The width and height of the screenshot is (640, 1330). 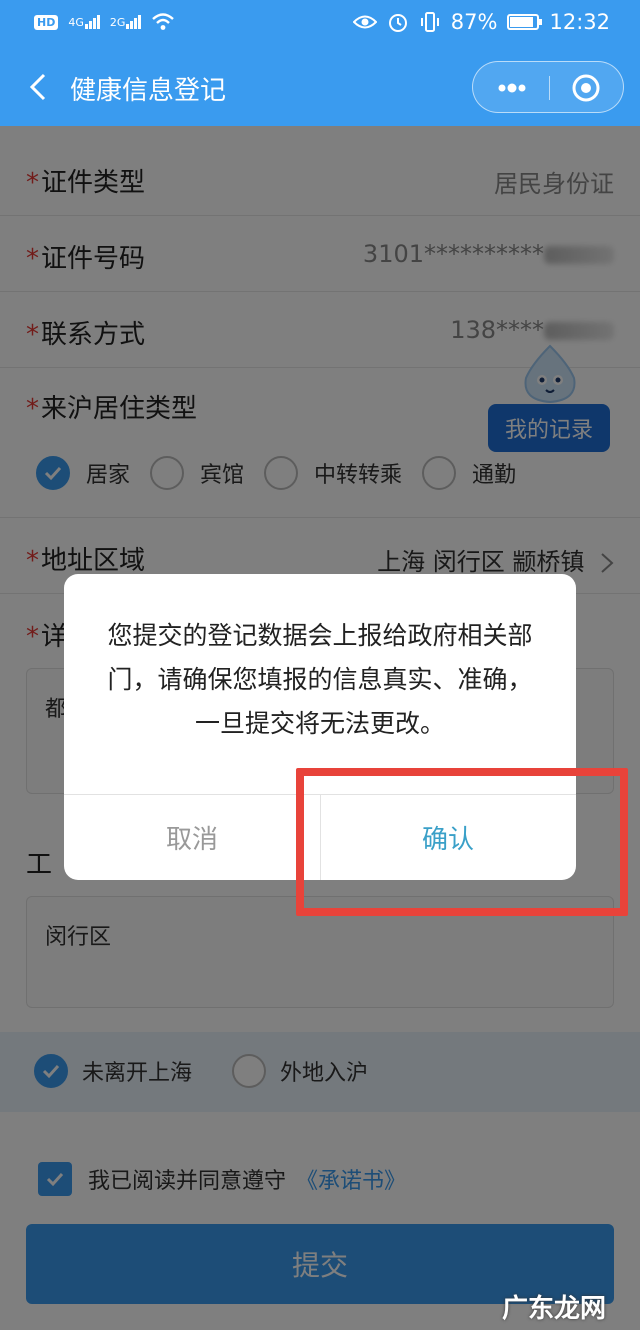 What do you see at coordinates (76, 22) in the screenshot?
I see `network-type-1: 4G` at bounding box center [76, 22].